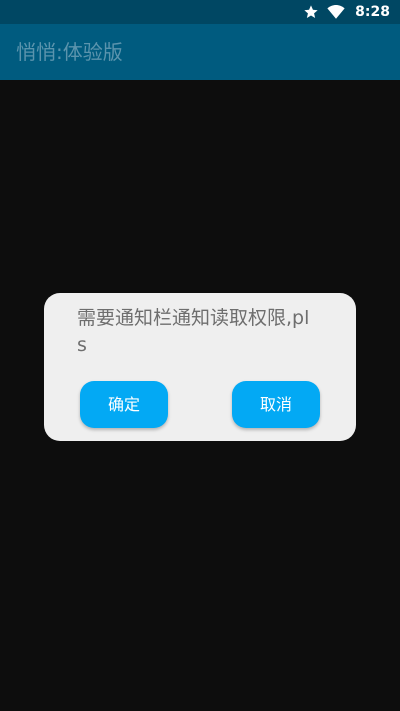  What do you see at coordinates (69, 52) in the screenshot?
I see `app-title: 悄悄:体验版` at bounding box center [69, 52].